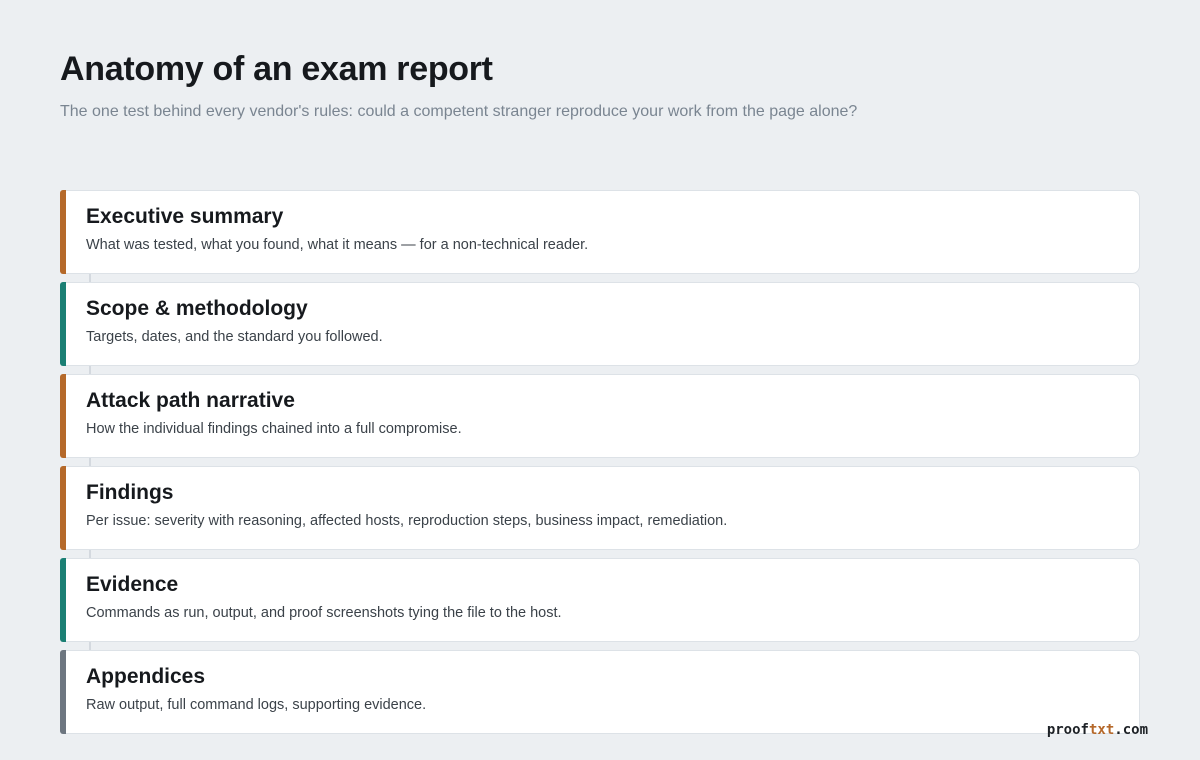 The width and height of the screenshot is (1200, 760). What do you see at coordinates (185, 216) in the screenshot?
I see `section-title: Executive summary` at bounding box center [185, 216].